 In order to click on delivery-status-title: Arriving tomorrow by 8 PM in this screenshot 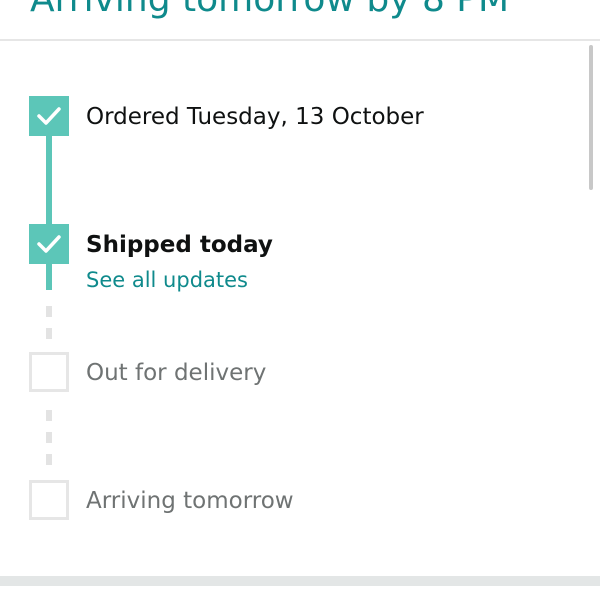, I will do `click(269, 11)`.